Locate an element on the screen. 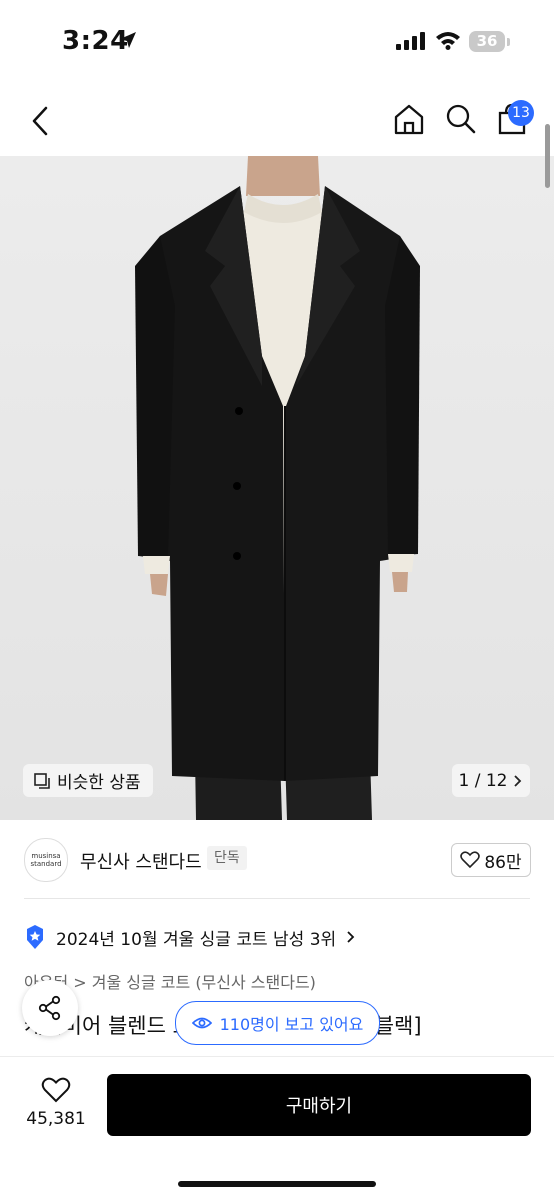  share-button is located at coordinates (50, 1008).